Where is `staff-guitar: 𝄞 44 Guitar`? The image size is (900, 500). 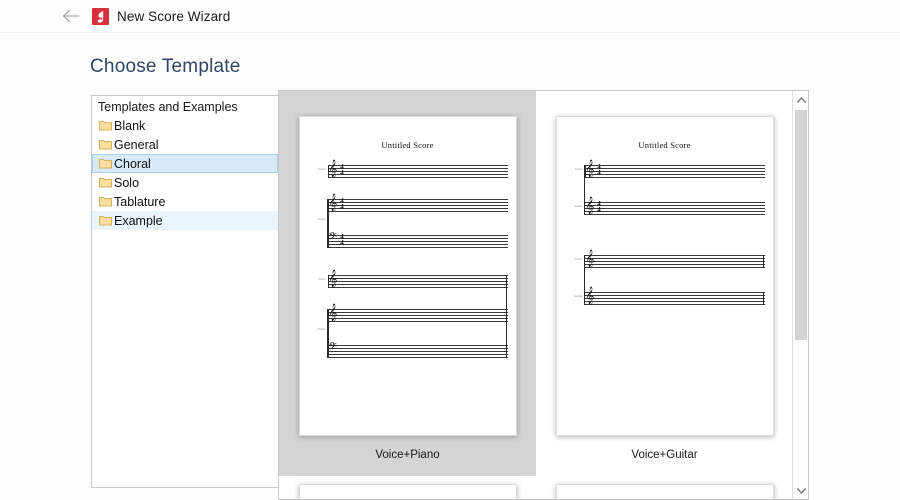 staff-guitar: 𝄞 44 Guitar is located at coordinates (669, 206).